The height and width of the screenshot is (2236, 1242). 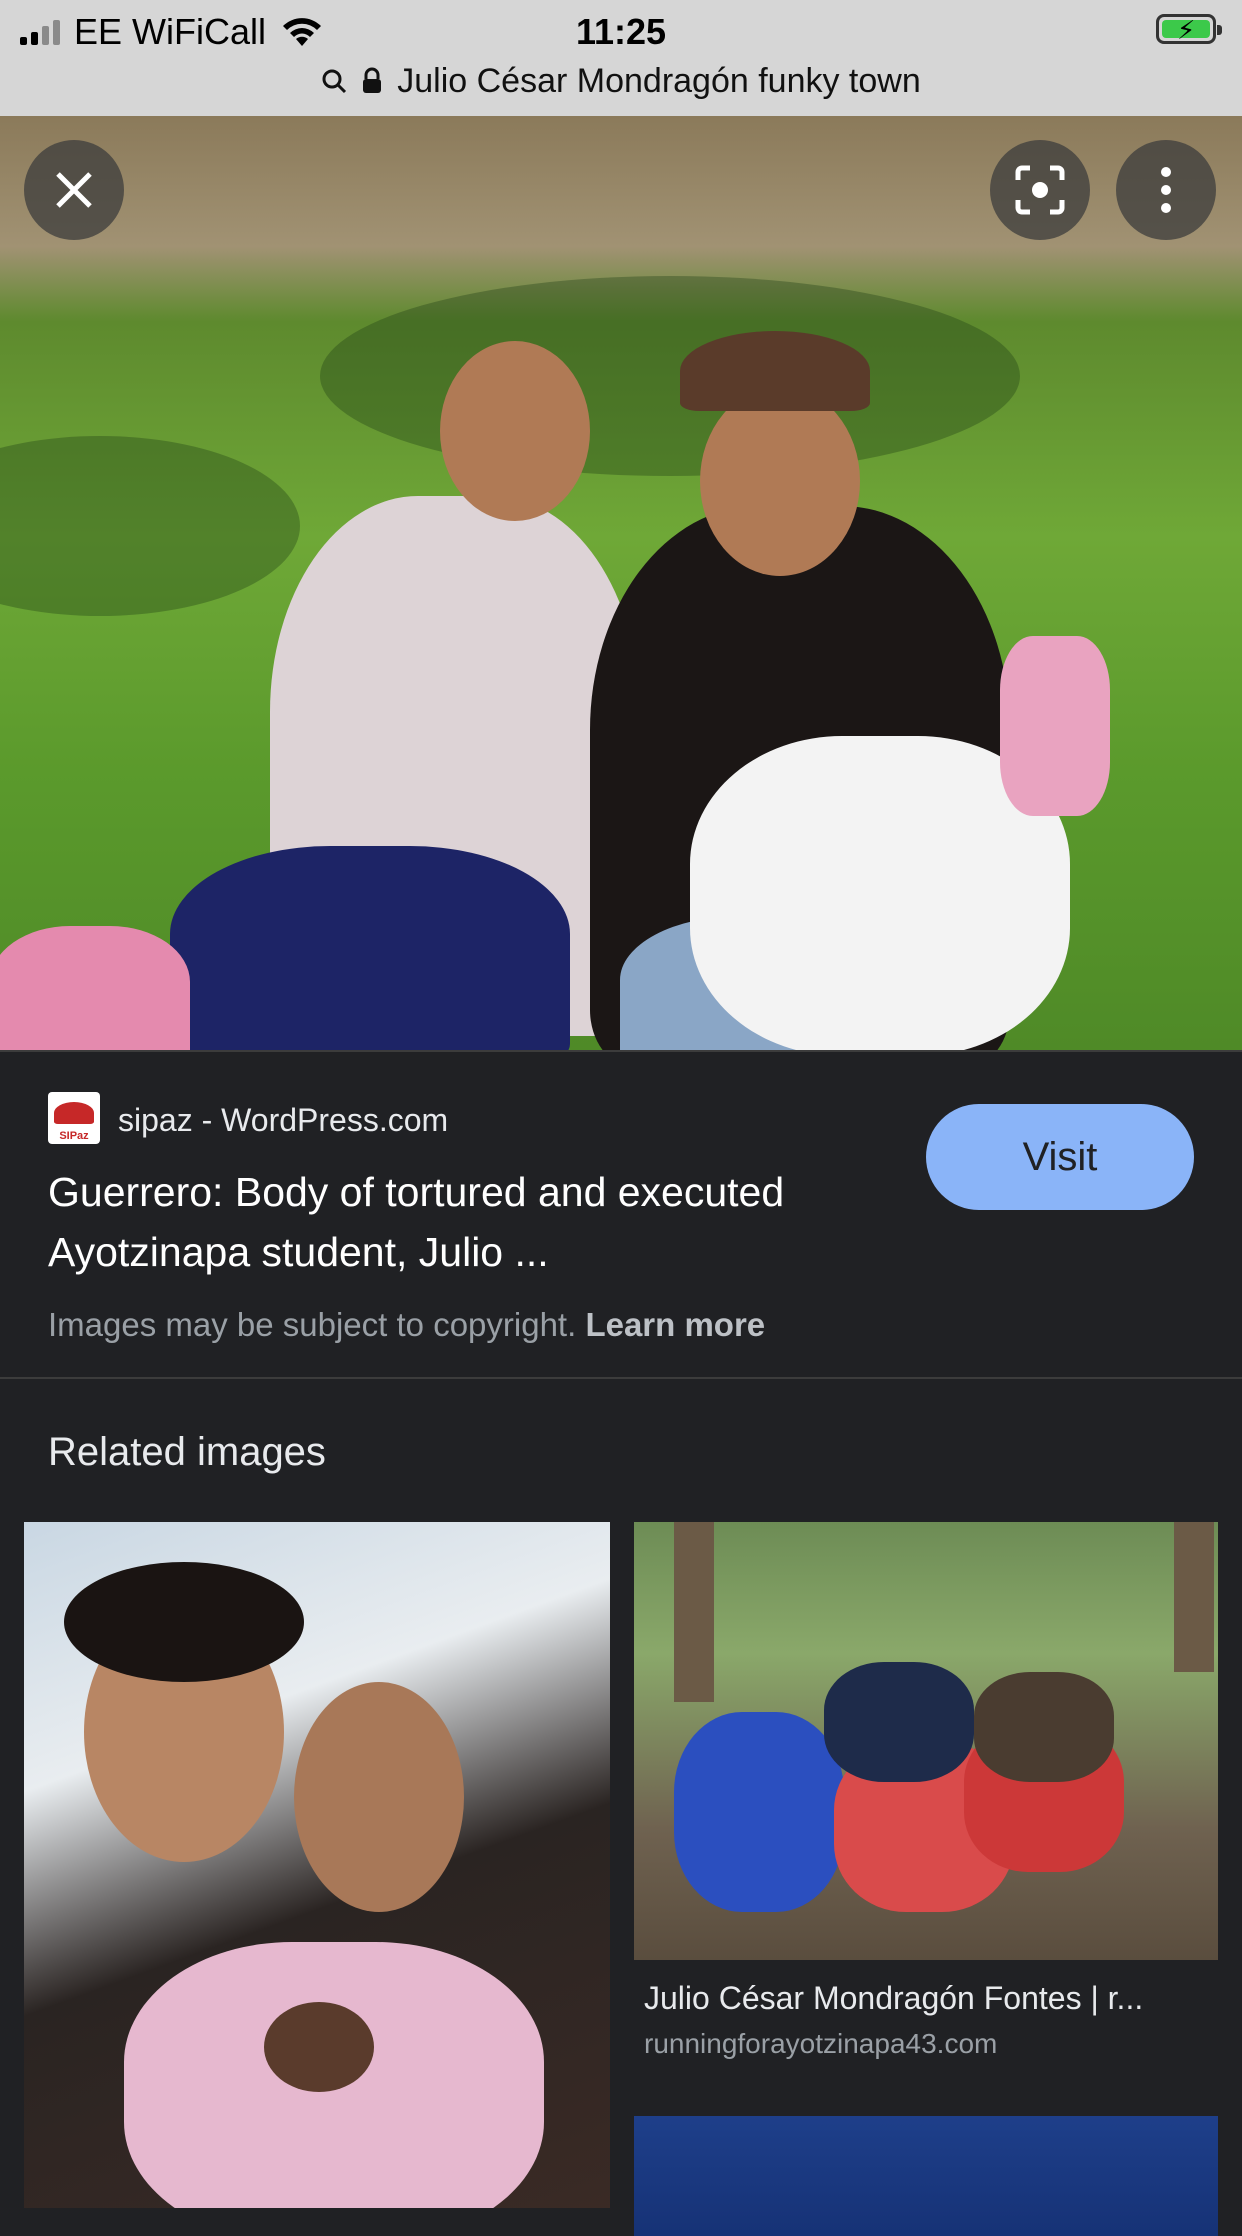 I want to click on search-icon, so click(x=334, y=81).